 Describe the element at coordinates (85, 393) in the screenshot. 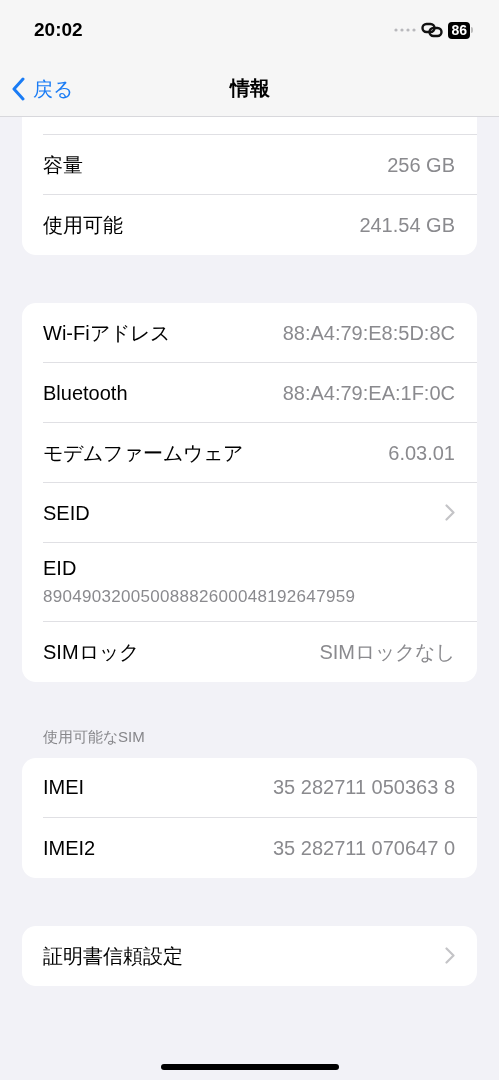

I see `row-label: Bluetooth` at that location.